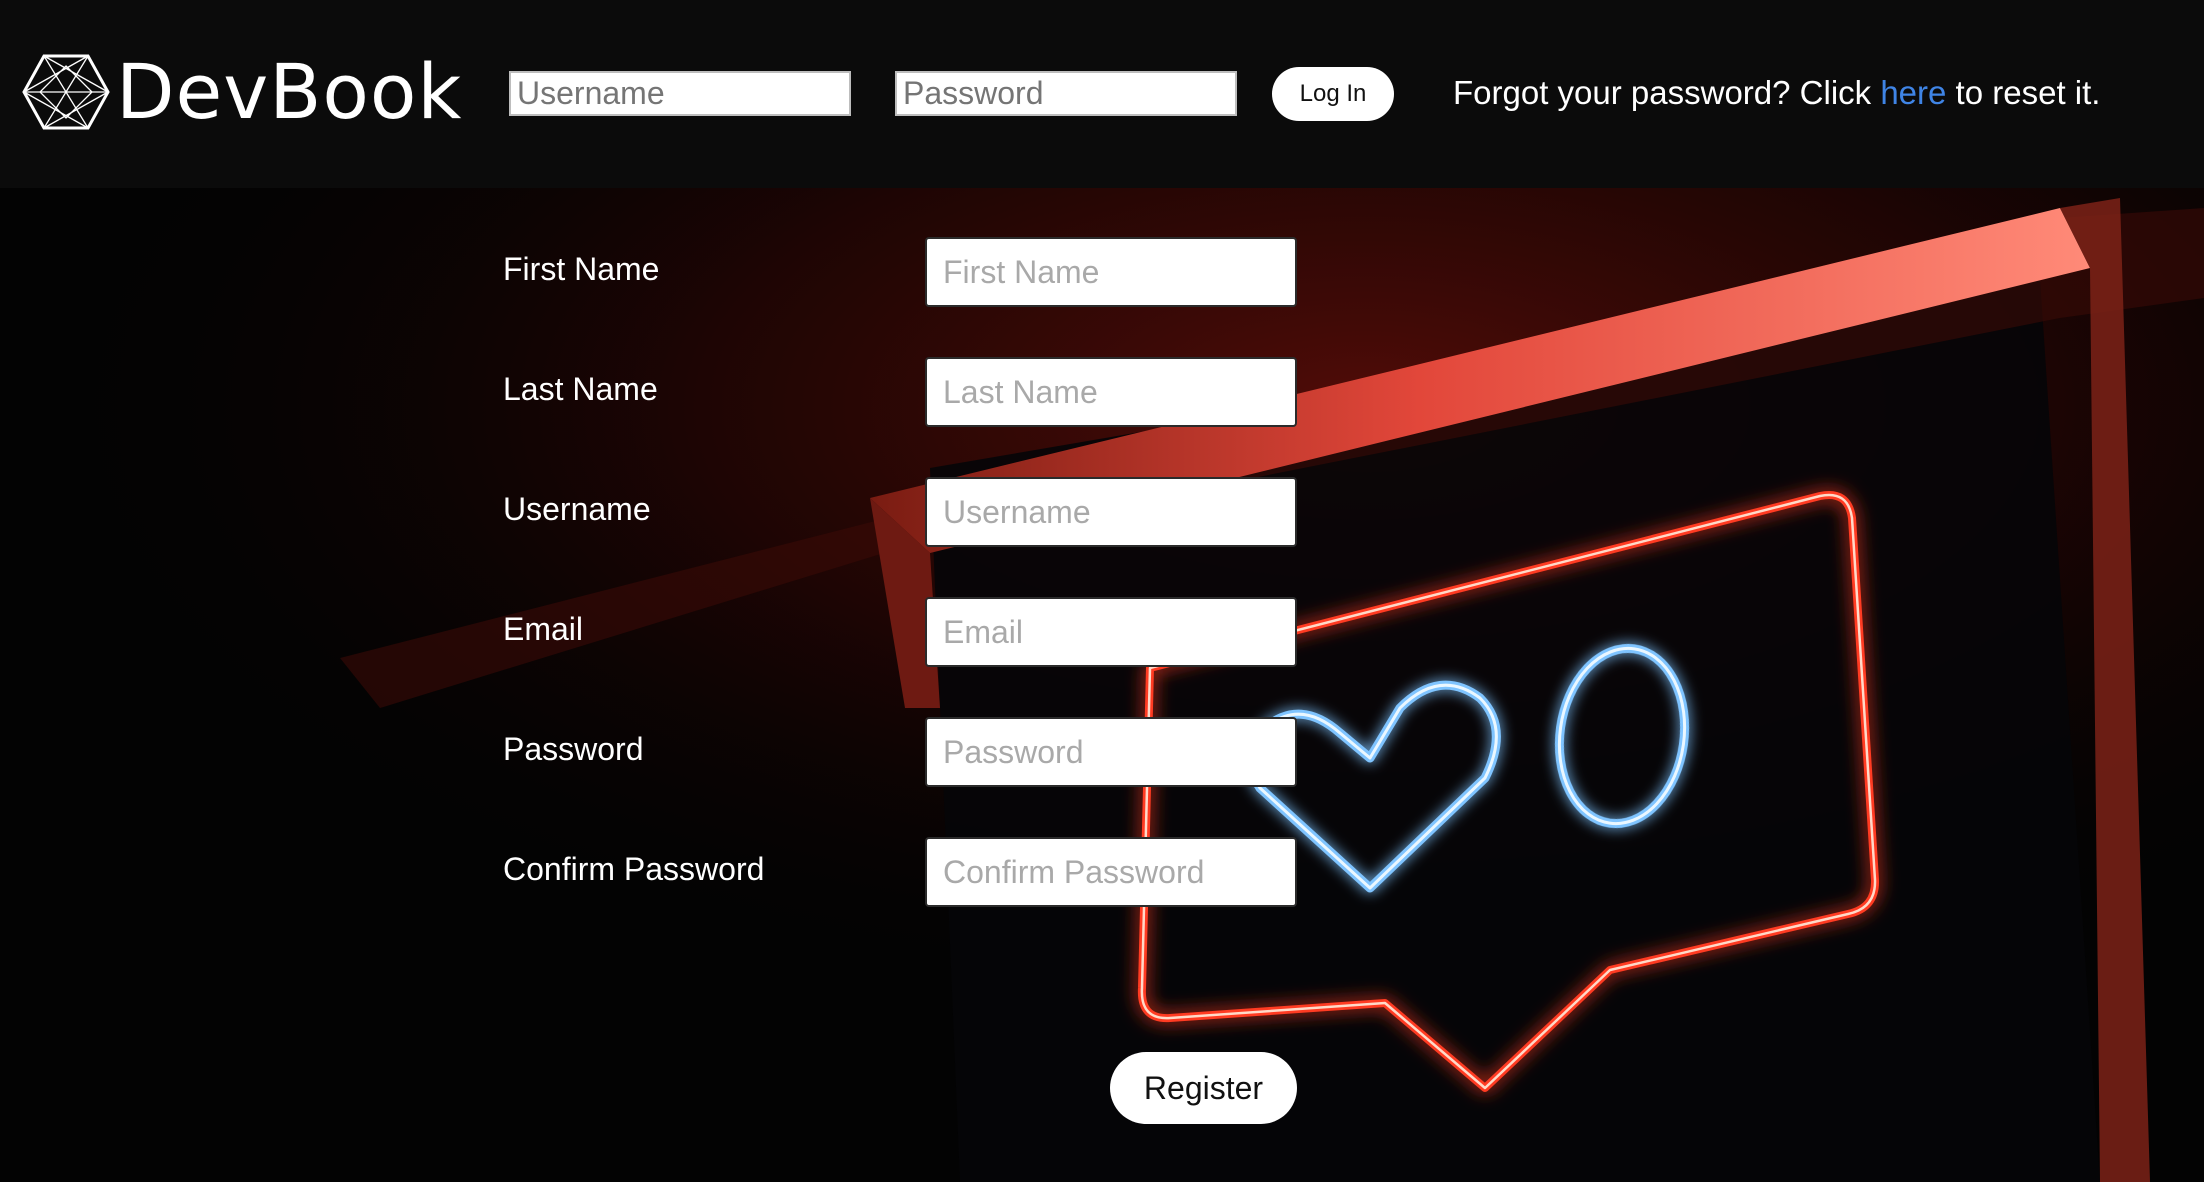 The height and width of the screenshot is (1182, 2204). I want to click on email-label: Email, so click(543, 629).